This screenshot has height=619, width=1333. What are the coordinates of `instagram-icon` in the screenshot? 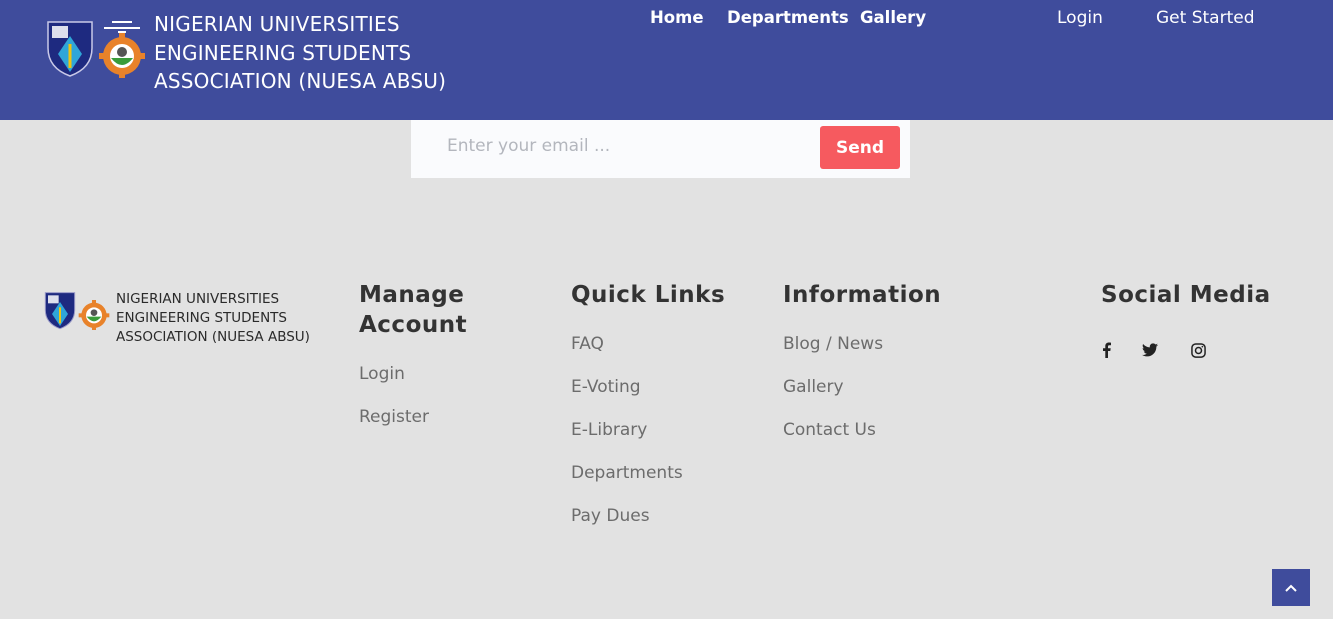 It's located at (1198, 350).